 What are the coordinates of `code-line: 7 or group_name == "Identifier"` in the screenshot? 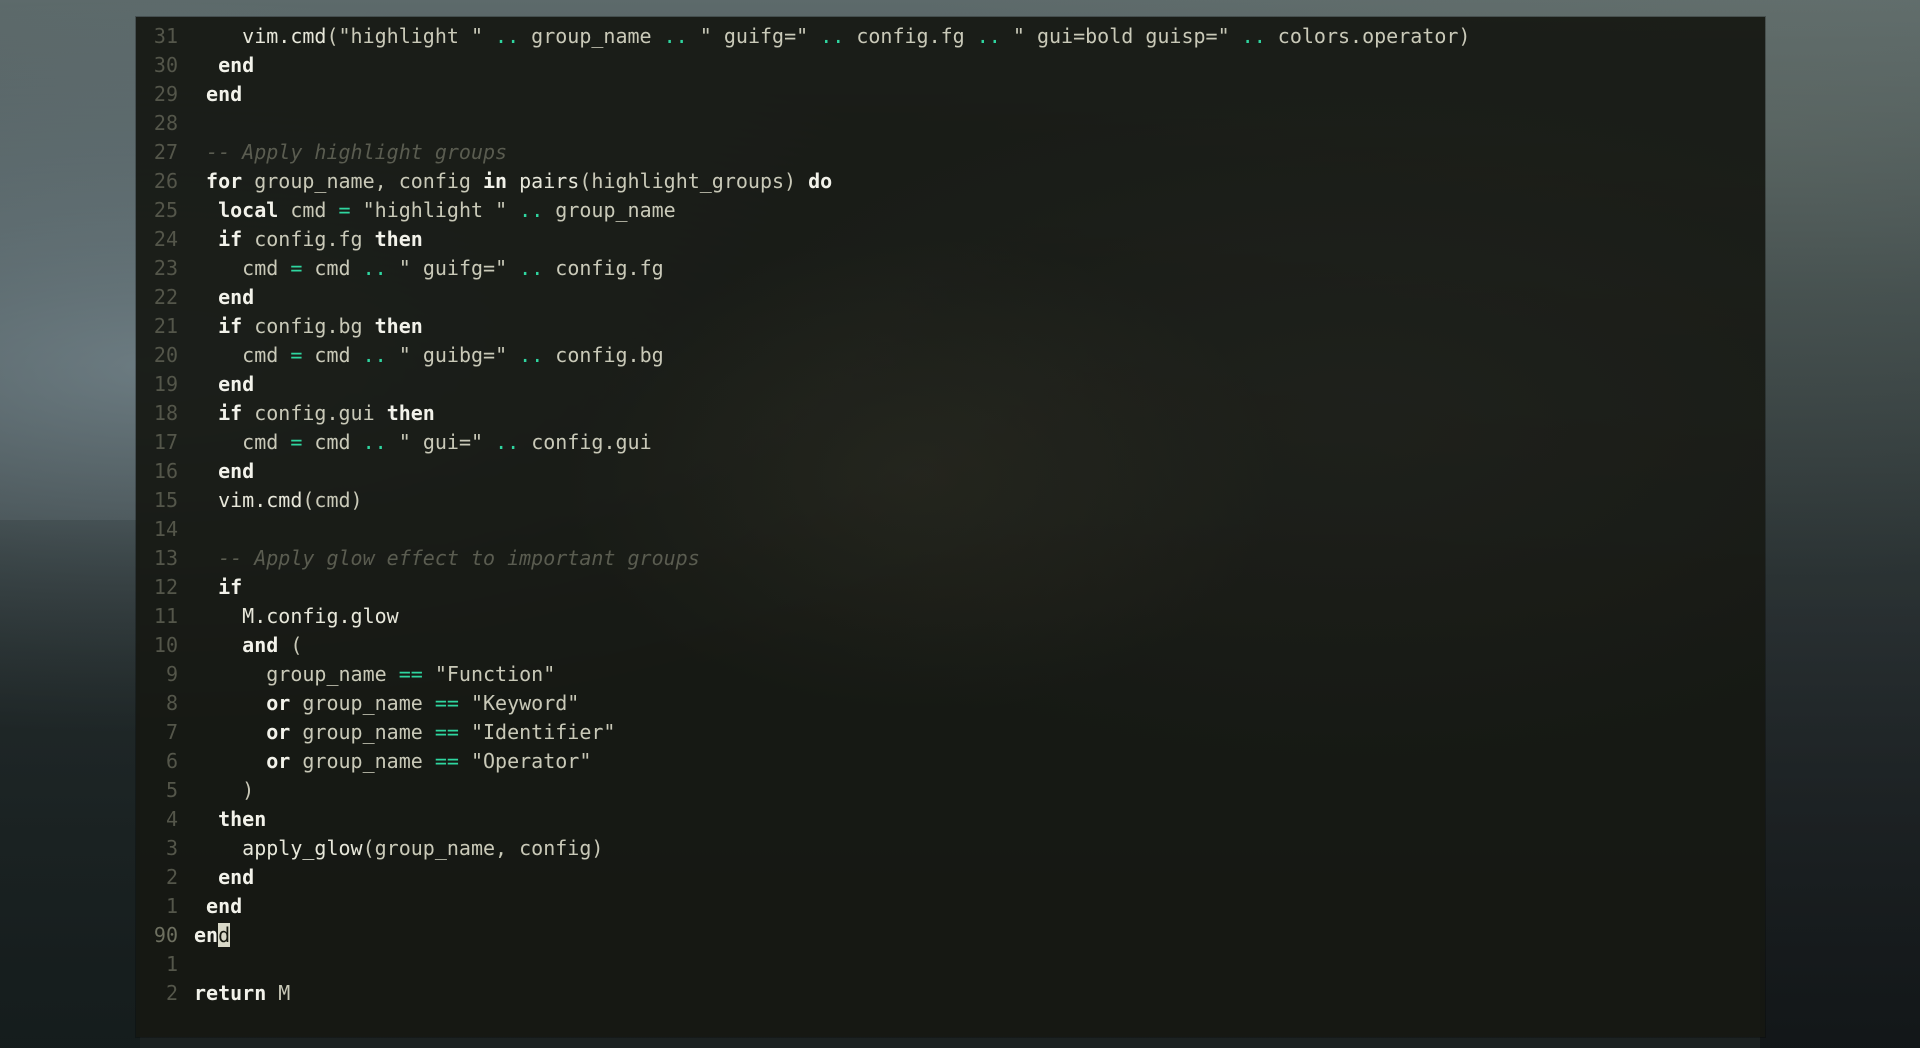 It's located at (950, 732).